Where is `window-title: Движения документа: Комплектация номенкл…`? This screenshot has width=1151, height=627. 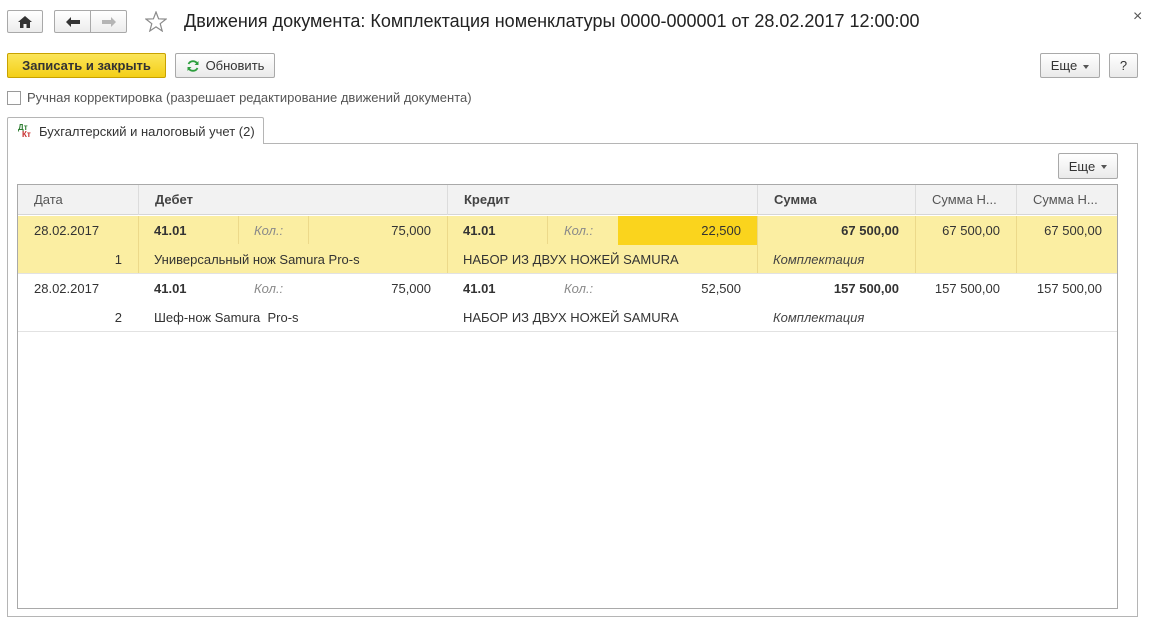
window-title: Движения документа: Комплектация номенкл… is located at coordinates (552, 21).